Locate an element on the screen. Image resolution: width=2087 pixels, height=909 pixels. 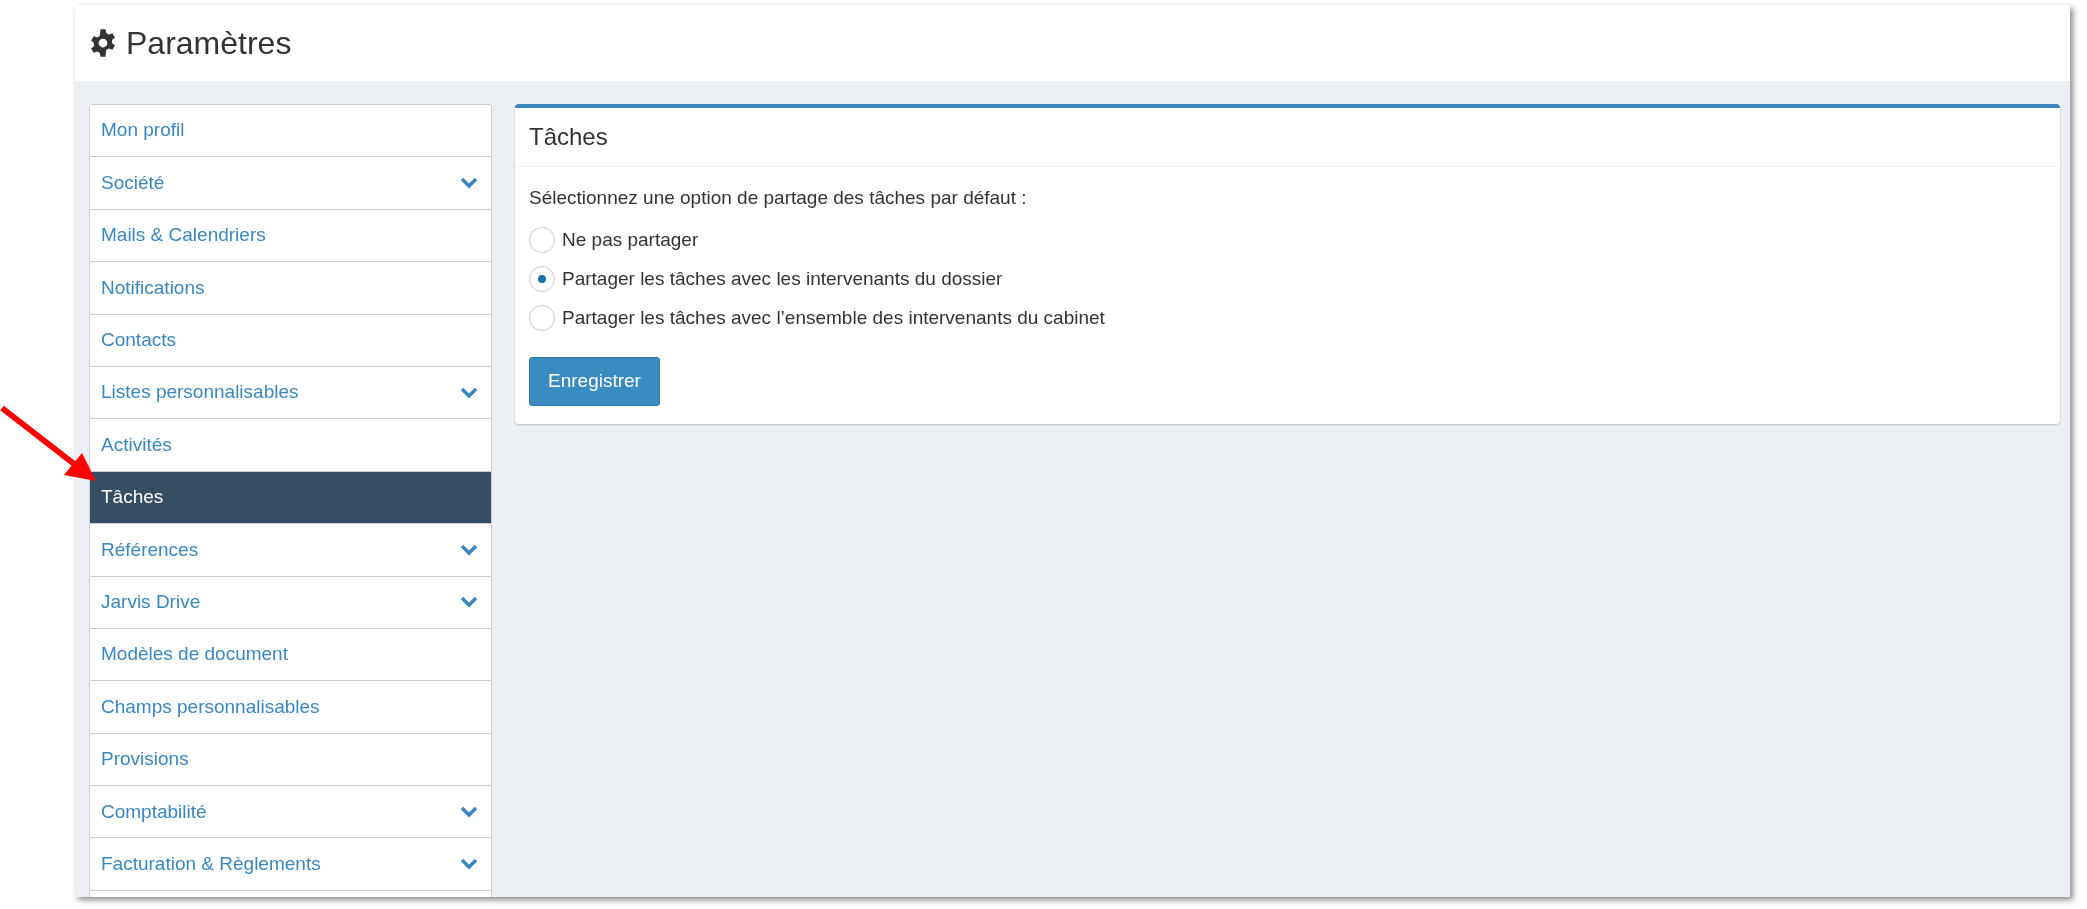
radio-option: Partager les tâches avec les intervenants du dossier is located at coordinates (1294, 279).